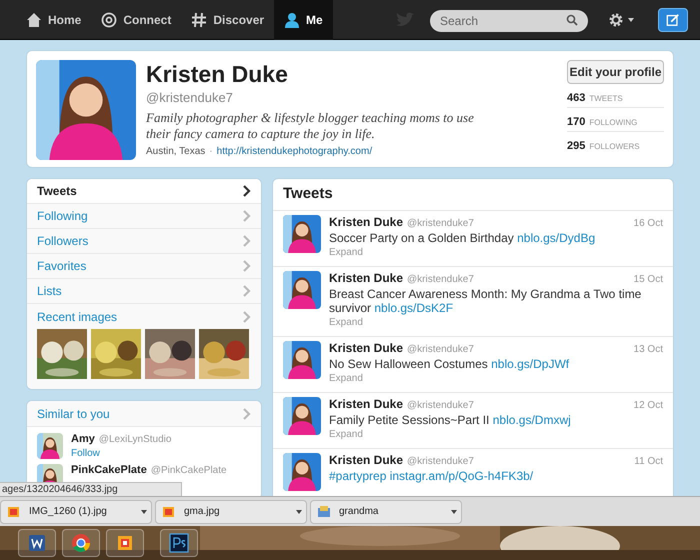 The width and height of the screenshot is (700, 560). Describe the element at coordinates (357, 476) in the screenshot. I see `tweet-link: #partyprep` at that location.